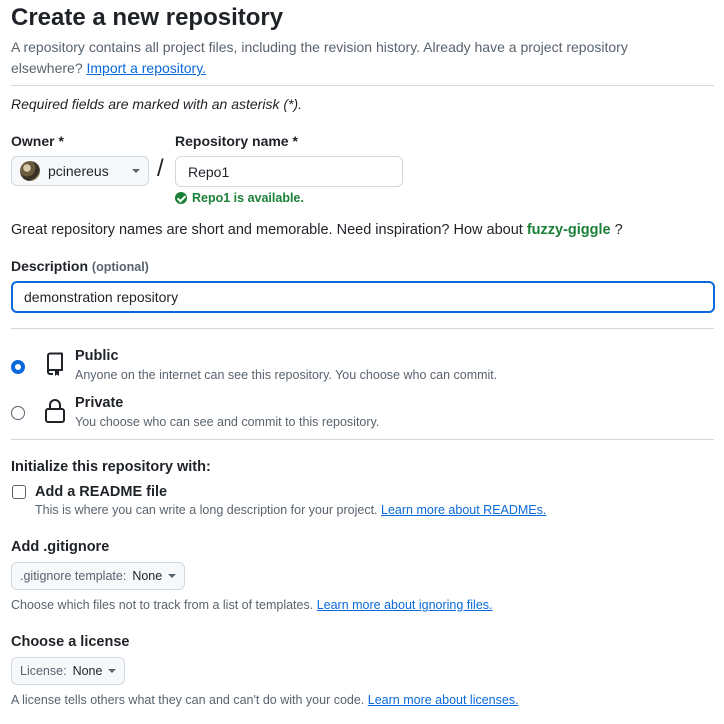 The width and height of the screenshot is (724, 724). I want to click on license-learn-more-link: Learn more about licenses., so click(443, 700).